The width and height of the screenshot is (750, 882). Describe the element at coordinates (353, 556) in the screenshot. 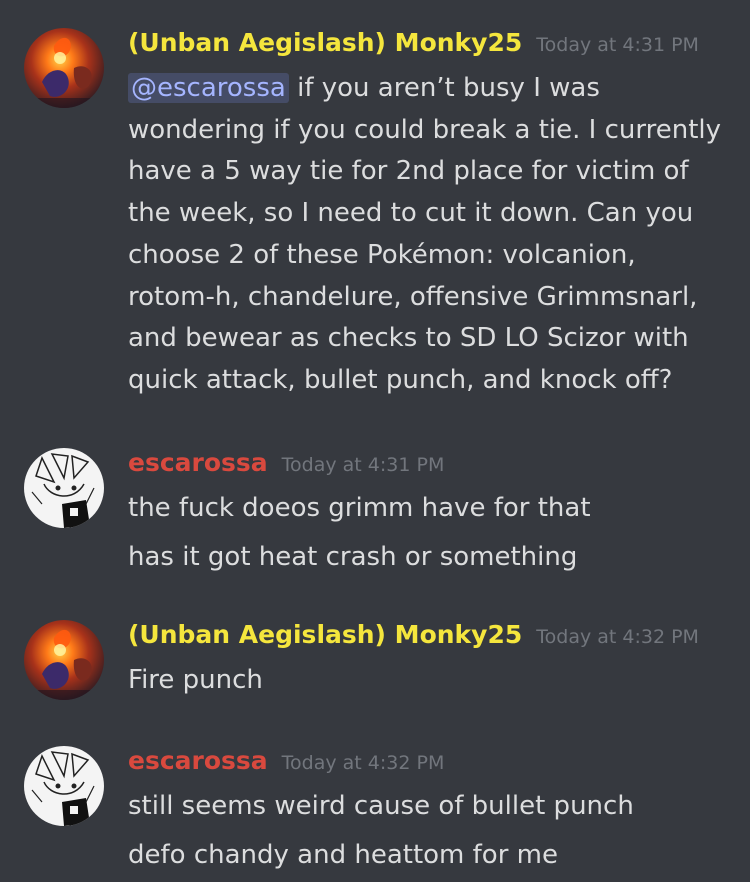

I see `message-line: has it got heat crash or something` at that location.